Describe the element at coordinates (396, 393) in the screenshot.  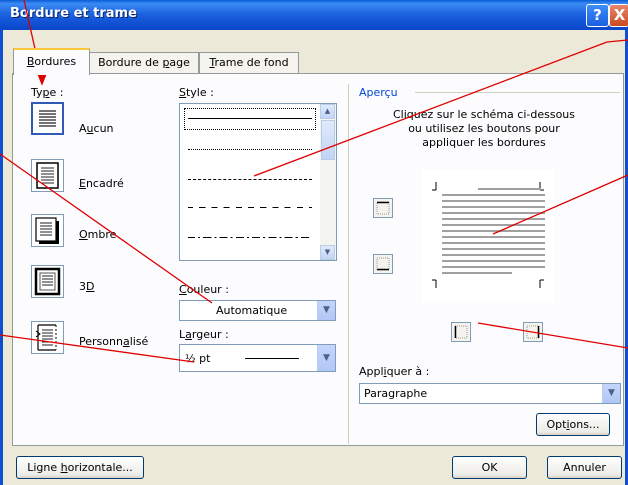
I see `apply-to-value: Paragraphe` at that location.